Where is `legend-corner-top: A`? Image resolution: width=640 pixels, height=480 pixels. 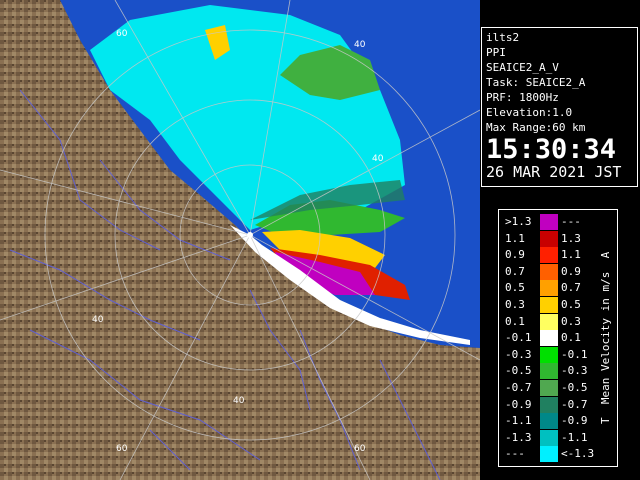
legend-corner-top: A is located at coordinates (605, 255).